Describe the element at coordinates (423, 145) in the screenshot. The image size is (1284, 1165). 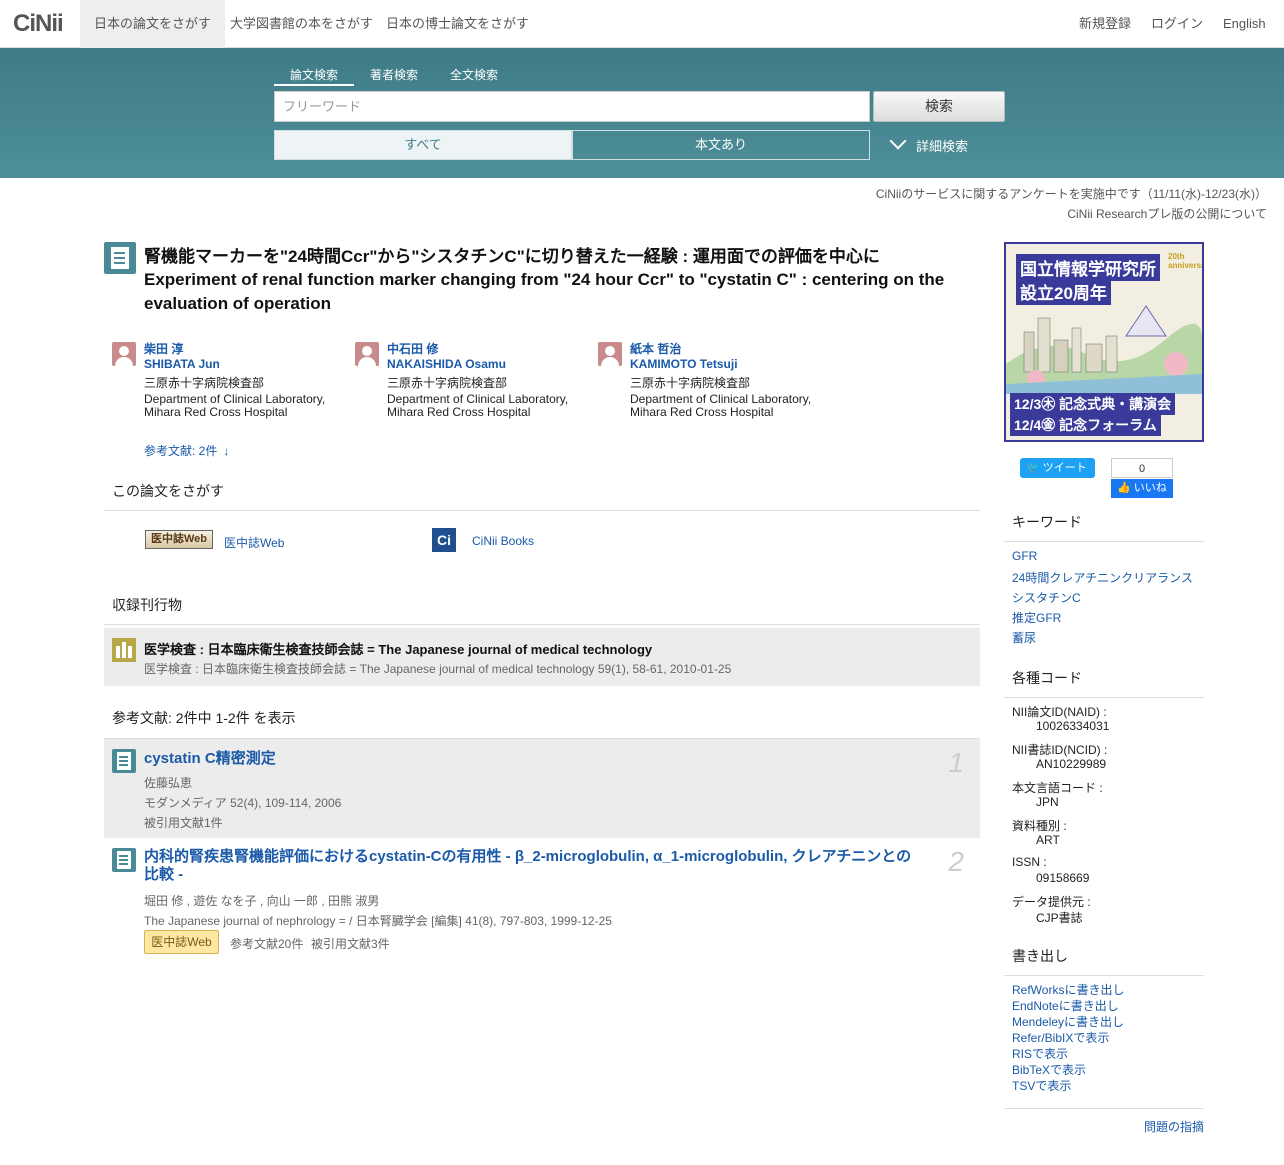
I see `filter-all: すべて` at that location.